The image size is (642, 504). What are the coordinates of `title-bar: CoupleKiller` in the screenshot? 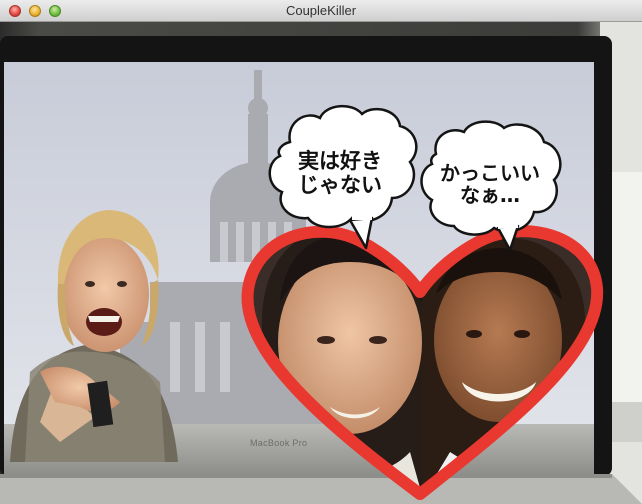 It's located at (321, 11).